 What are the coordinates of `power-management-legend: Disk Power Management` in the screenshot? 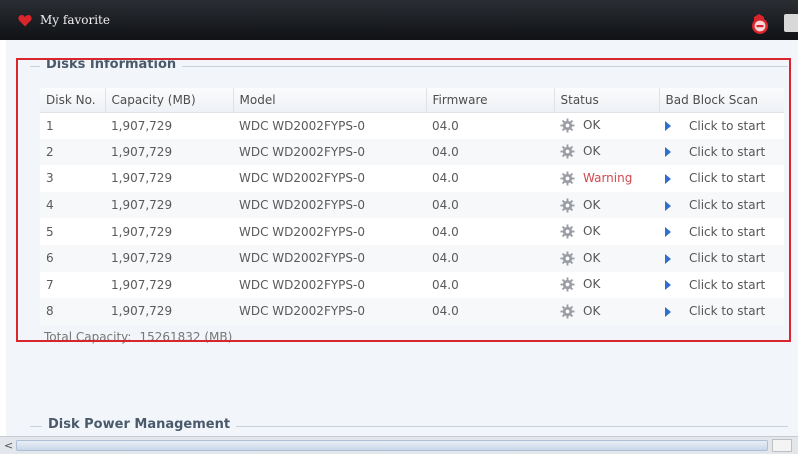 It's located at (139, 424).